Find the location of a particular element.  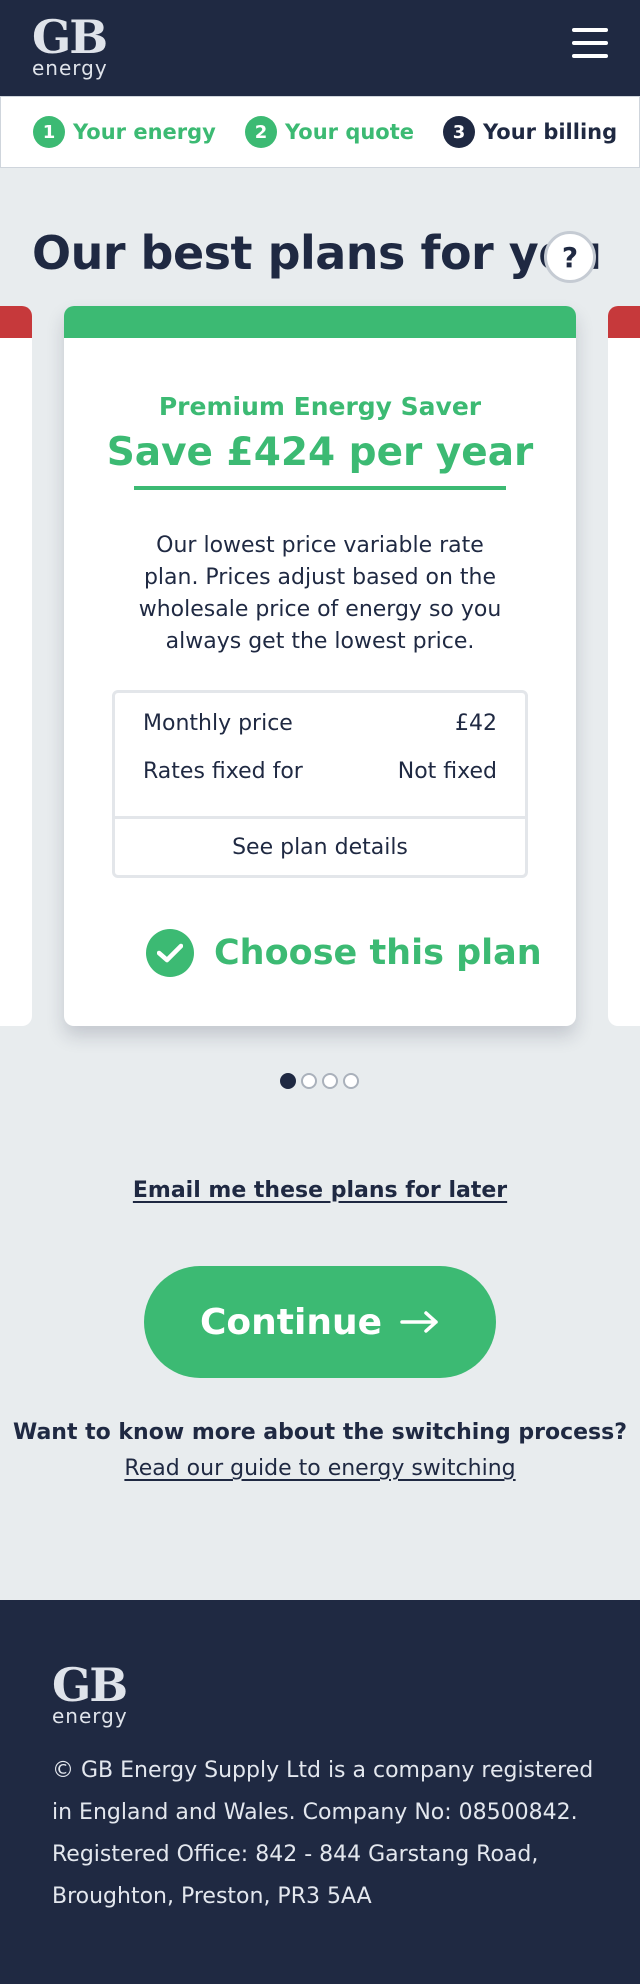

site-header: GB energy is located at coordinates (320, 48).